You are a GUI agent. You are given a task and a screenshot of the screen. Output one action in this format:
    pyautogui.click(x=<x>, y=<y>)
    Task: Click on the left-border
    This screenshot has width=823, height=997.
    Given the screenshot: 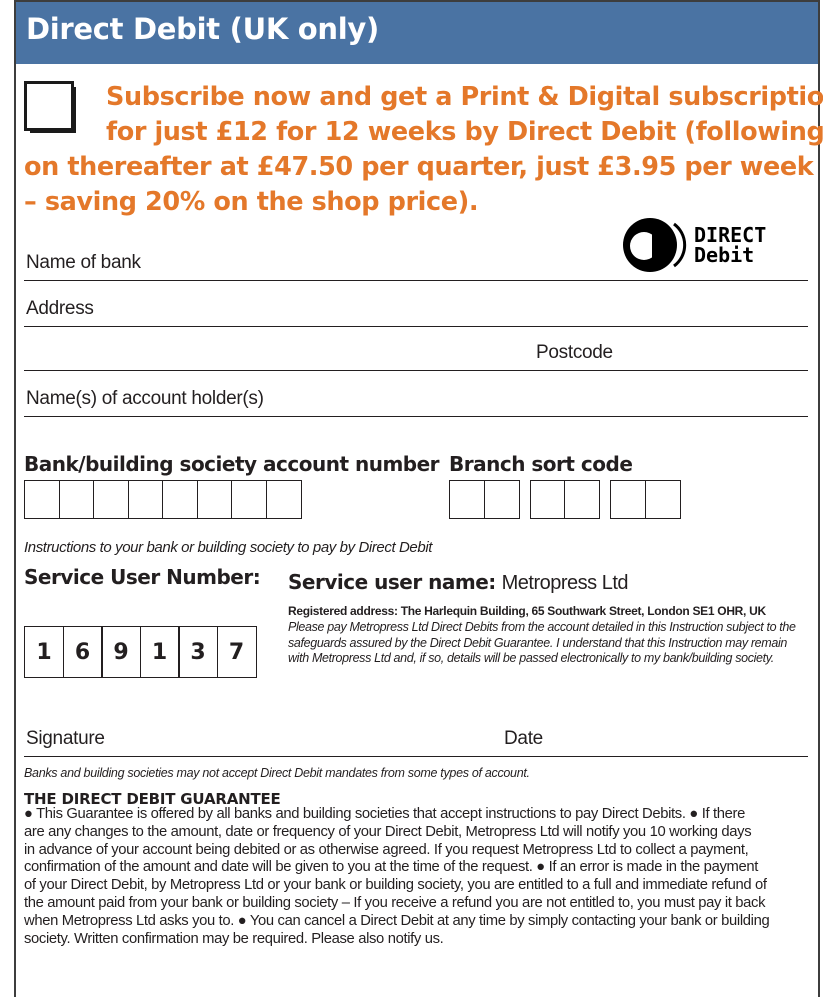 What is the action you would take?
    pyautogui.click(x=15, y=498)
    